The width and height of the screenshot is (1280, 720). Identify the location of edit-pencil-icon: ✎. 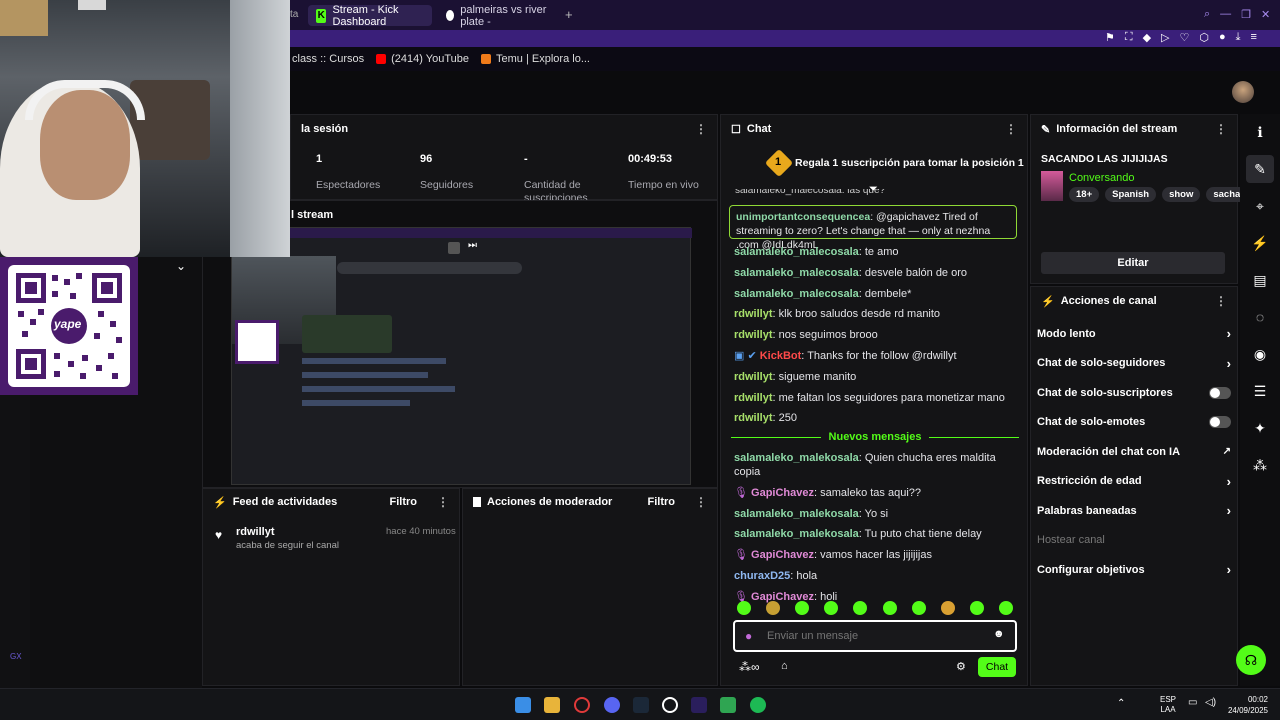
(1260, 169).